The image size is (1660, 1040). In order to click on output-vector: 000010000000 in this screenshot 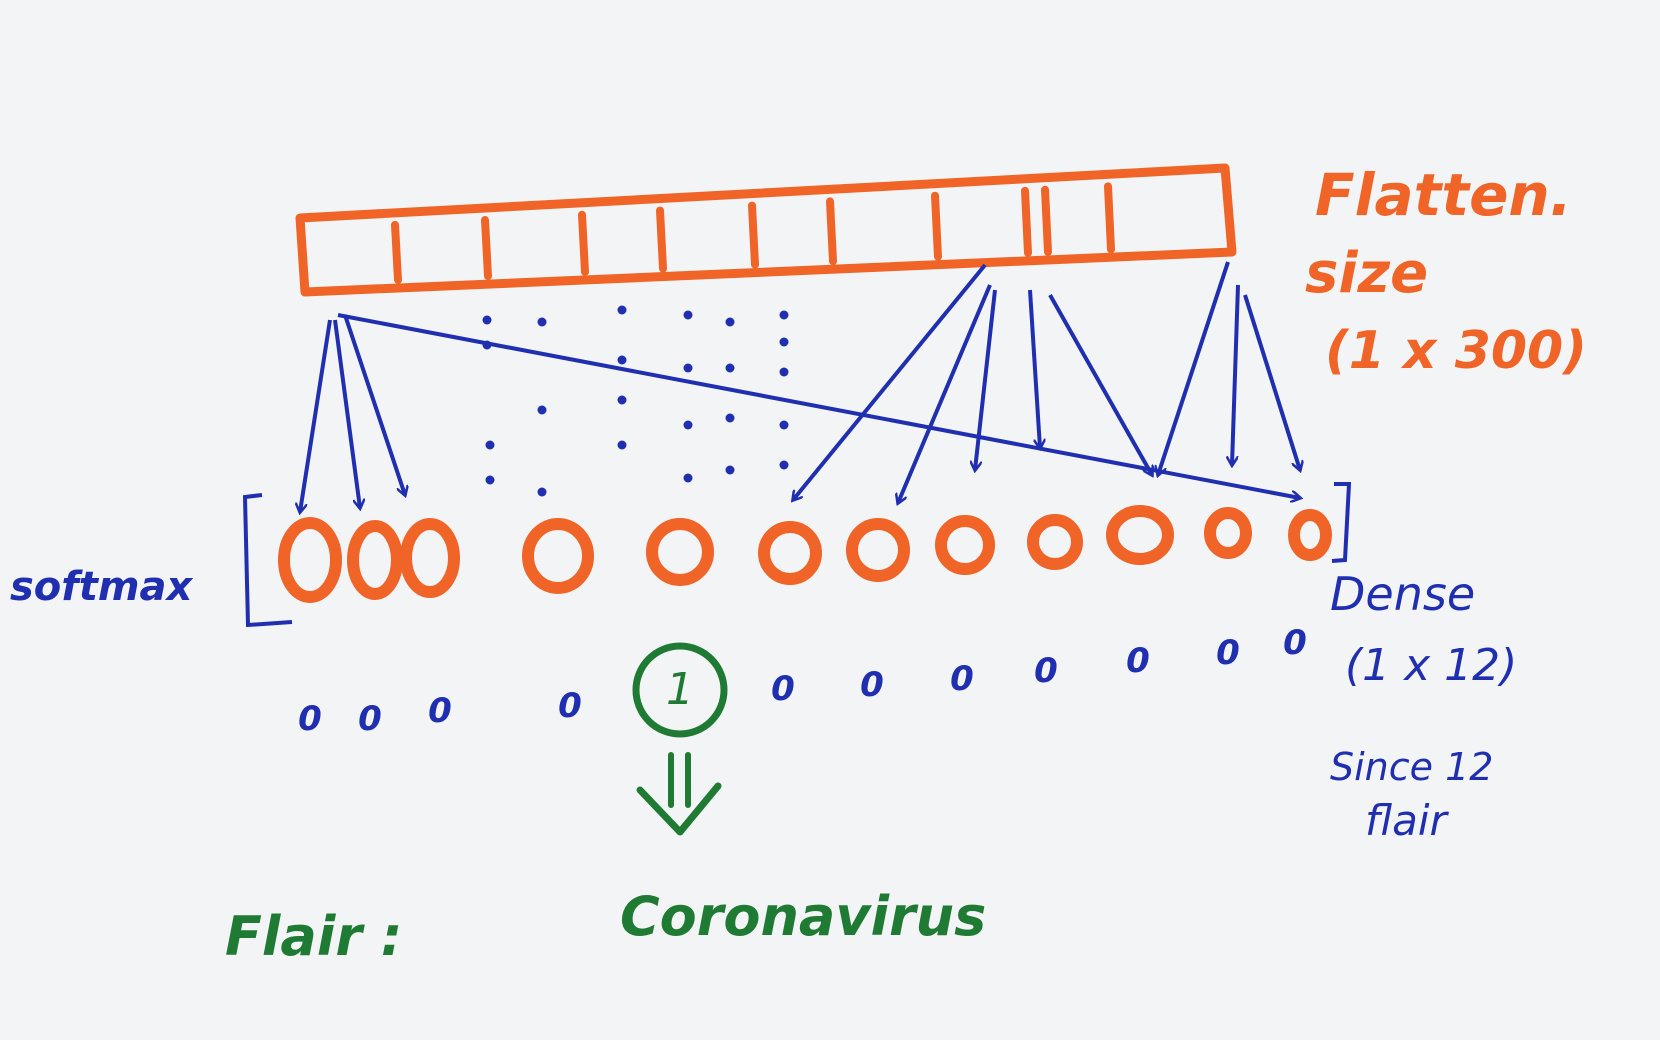, I will do `click(802, 681)`.